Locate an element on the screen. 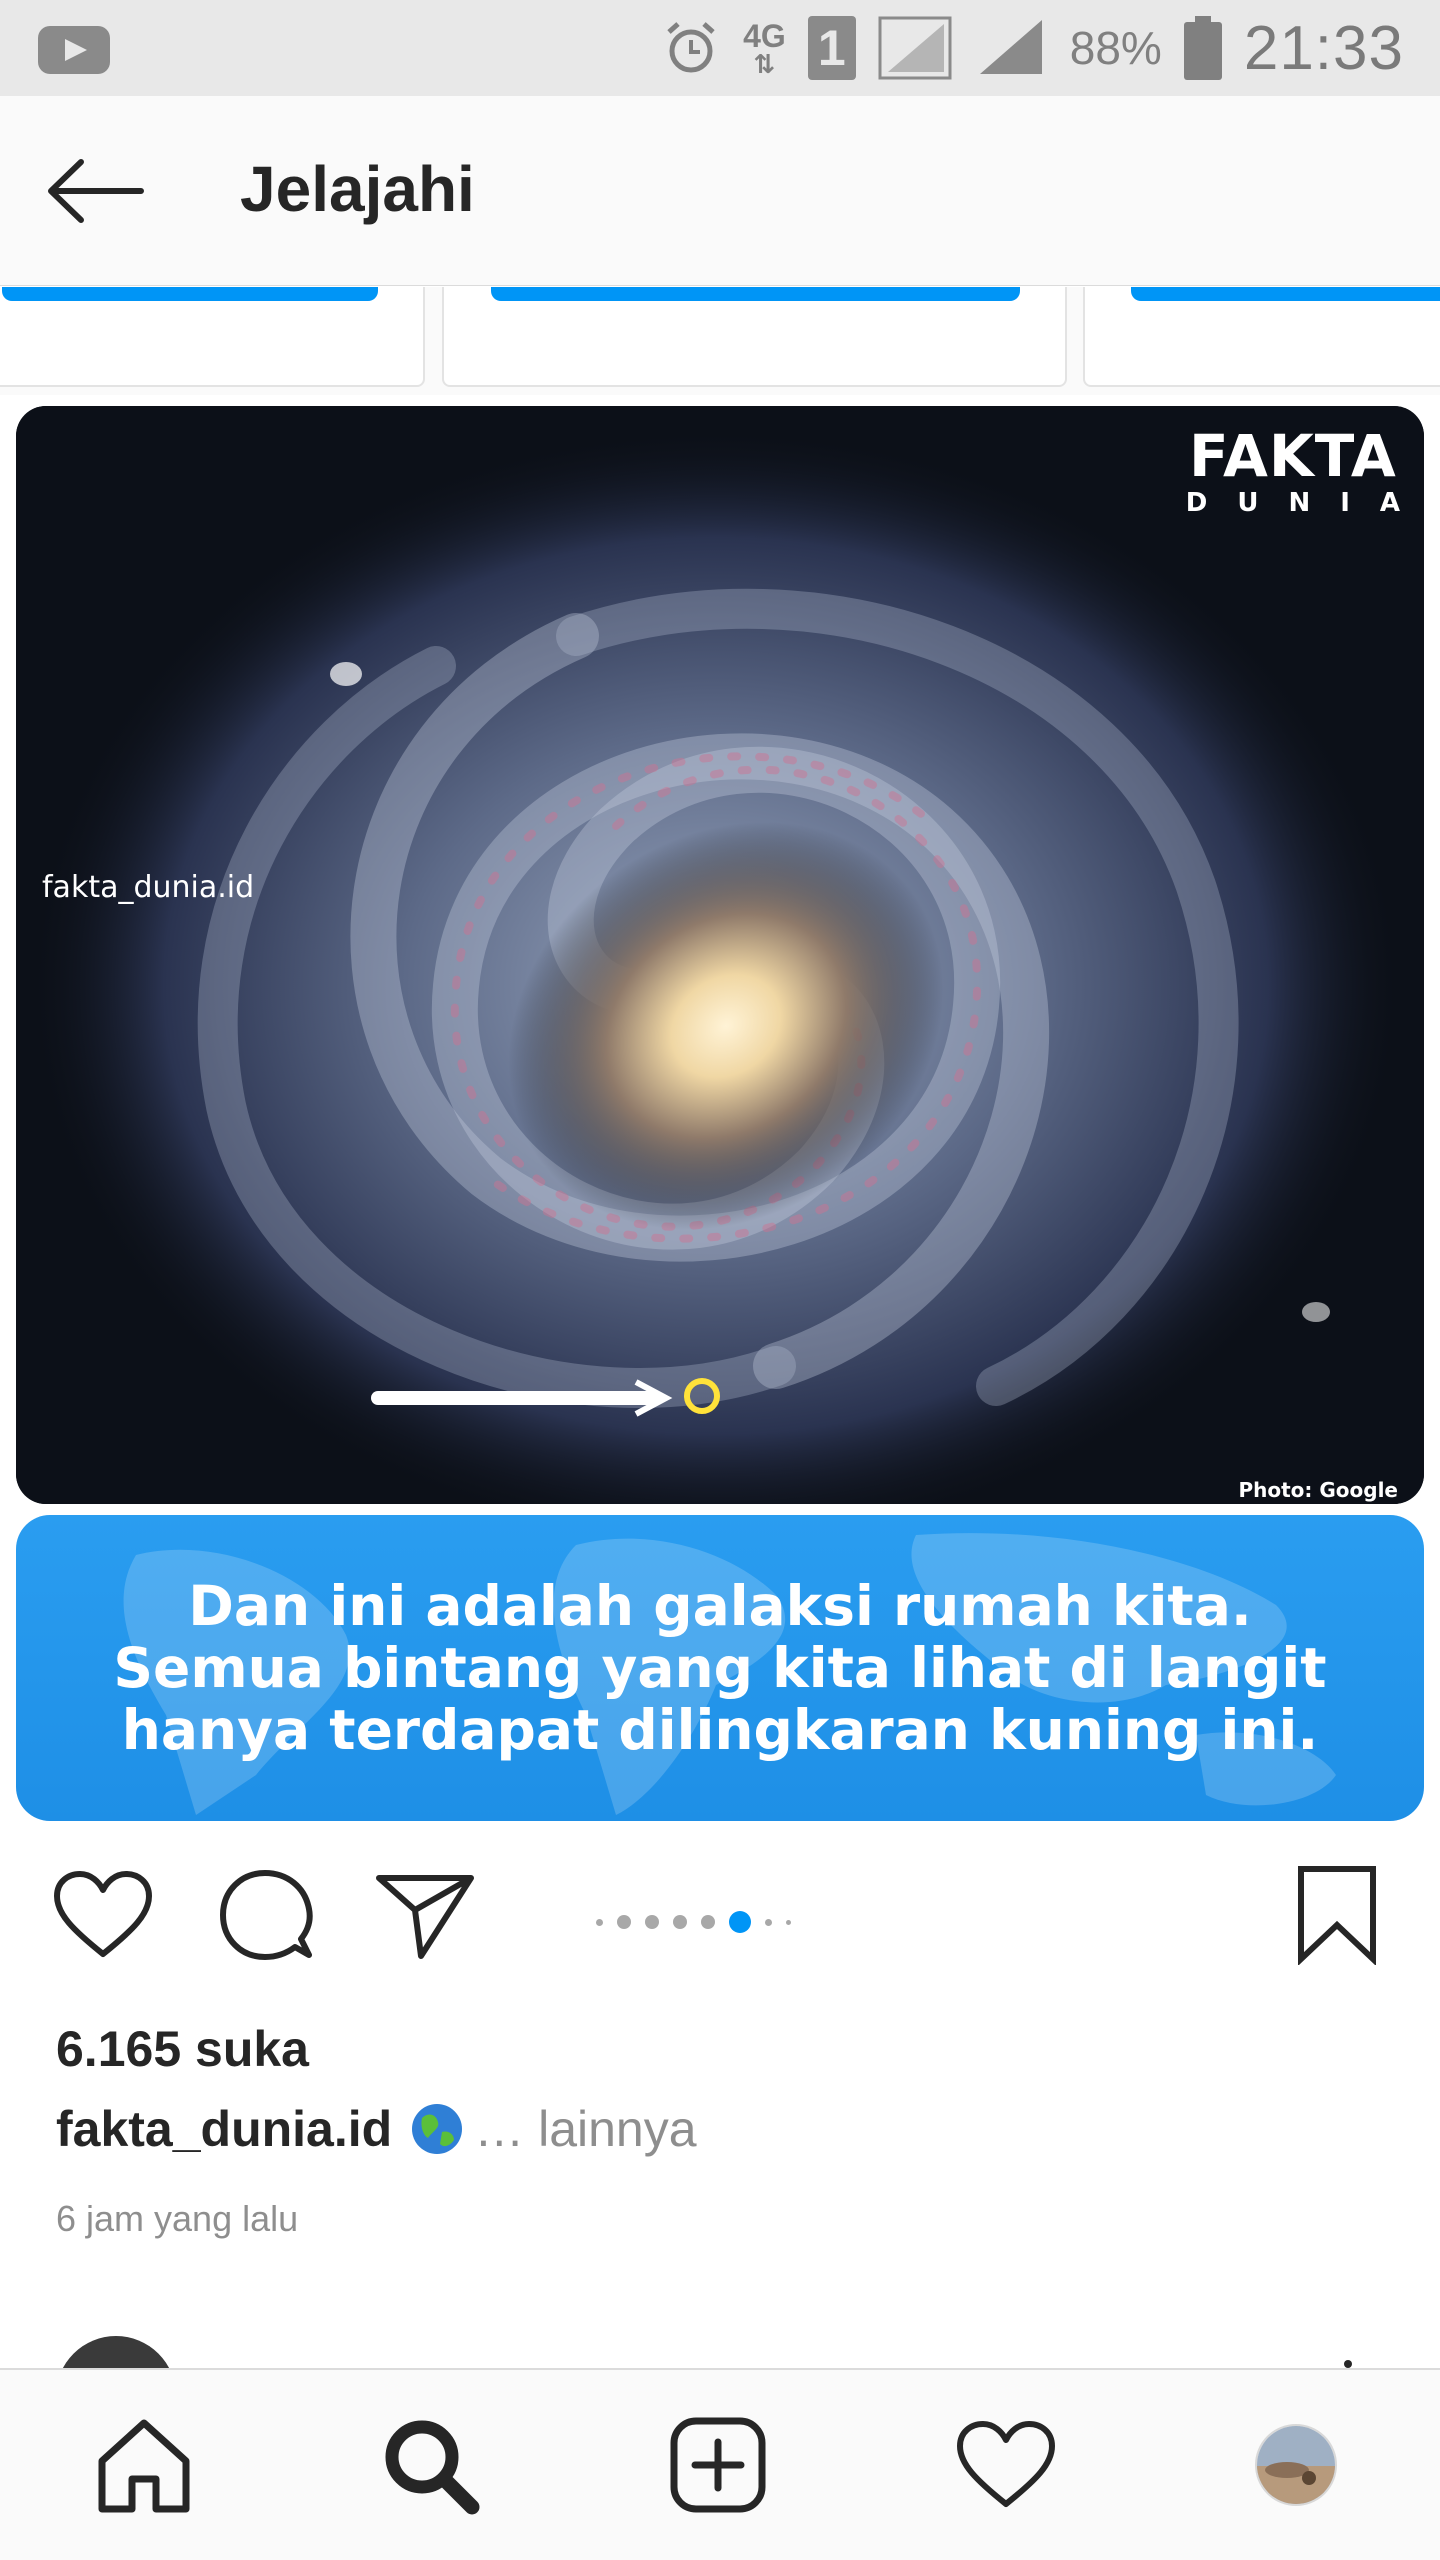 The image size is (1440, 2560). image-credit: Photo: Google is located at coordinates (1318, 1490).